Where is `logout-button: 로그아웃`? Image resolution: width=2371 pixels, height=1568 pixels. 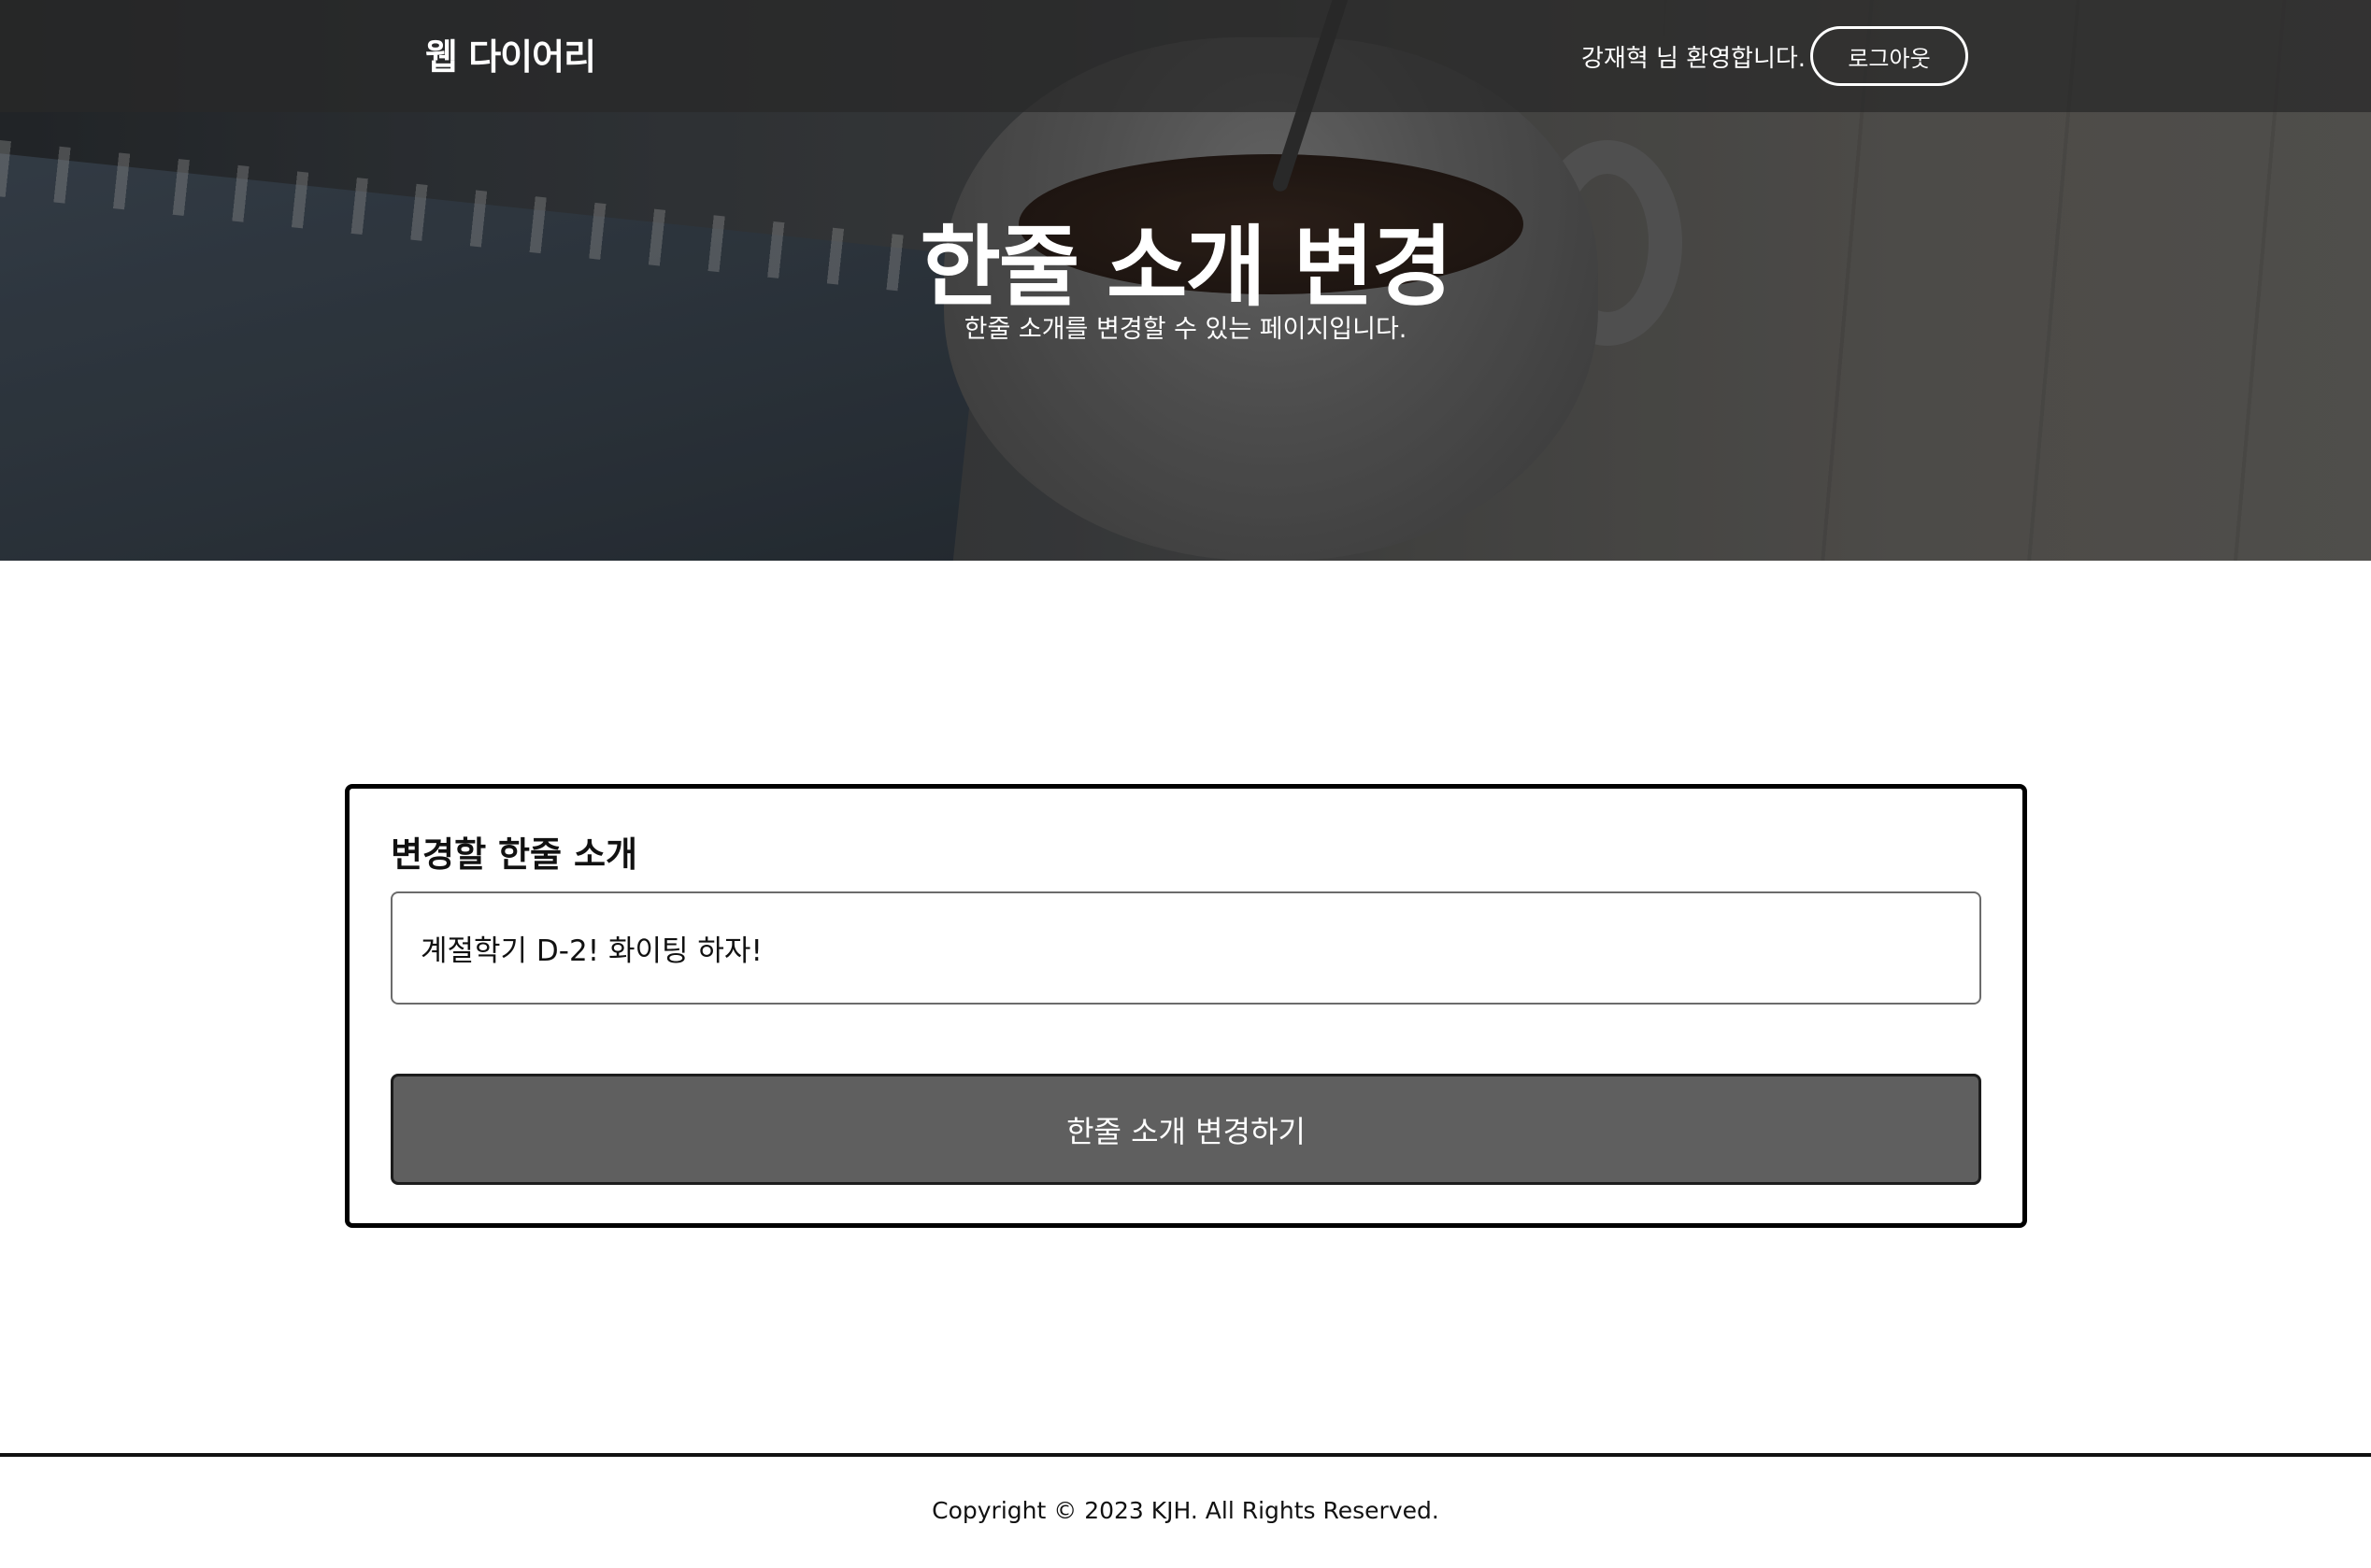 logout-button: 로그아웃 is located at coordinates (1889, 56).